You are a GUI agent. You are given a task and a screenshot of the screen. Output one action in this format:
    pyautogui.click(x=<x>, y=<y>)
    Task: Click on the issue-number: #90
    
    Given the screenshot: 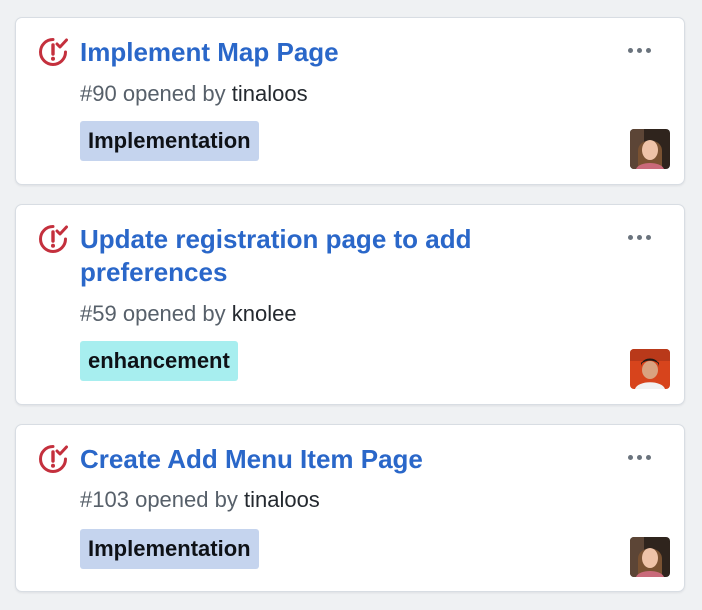 What is the action you would take?
    pyautogui.click(x=98, y=93)
    